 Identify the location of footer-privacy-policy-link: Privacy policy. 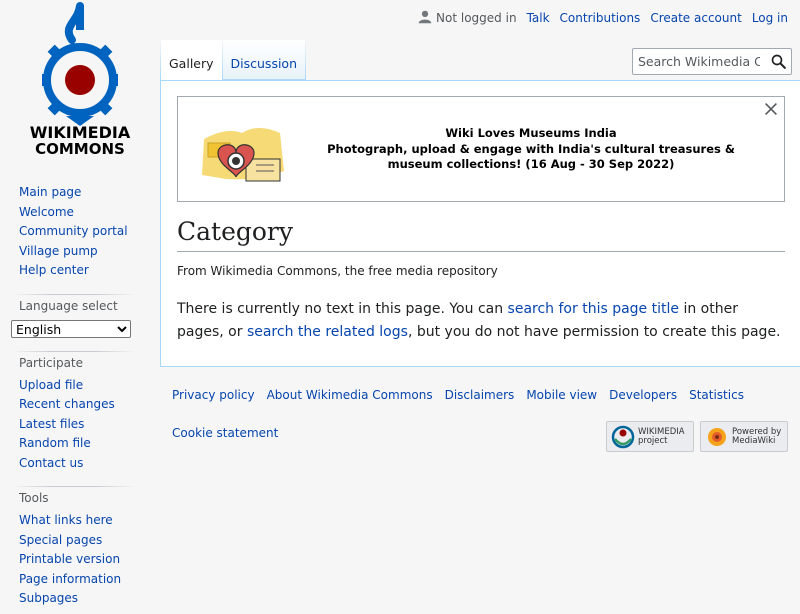
(213, 395).